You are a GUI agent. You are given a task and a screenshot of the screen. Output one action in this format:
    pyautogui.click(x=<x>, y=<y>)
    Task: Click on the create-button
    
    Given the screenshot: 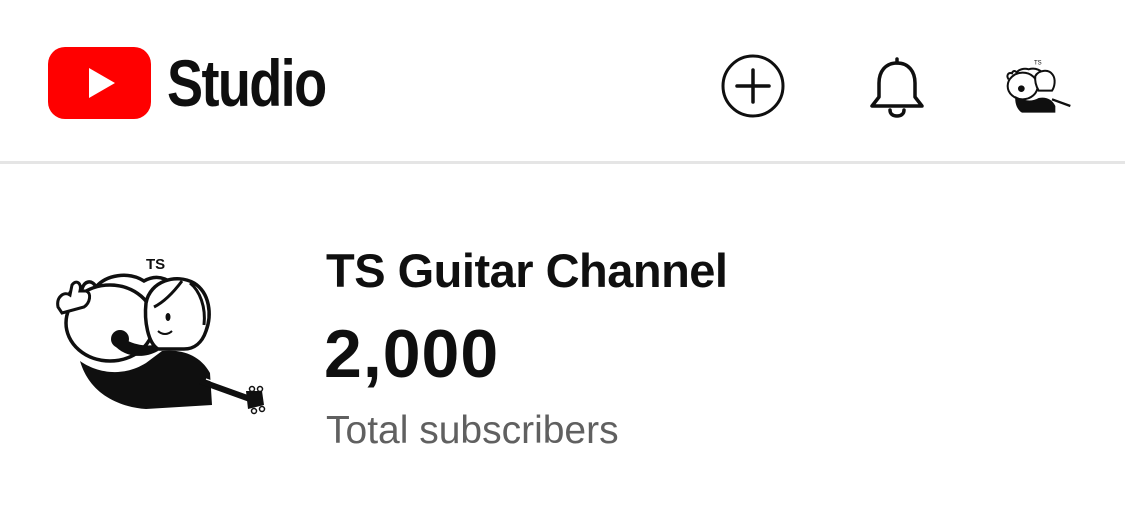 What is the action you would take?
    pyautogui.click(x=753, y=86)
    